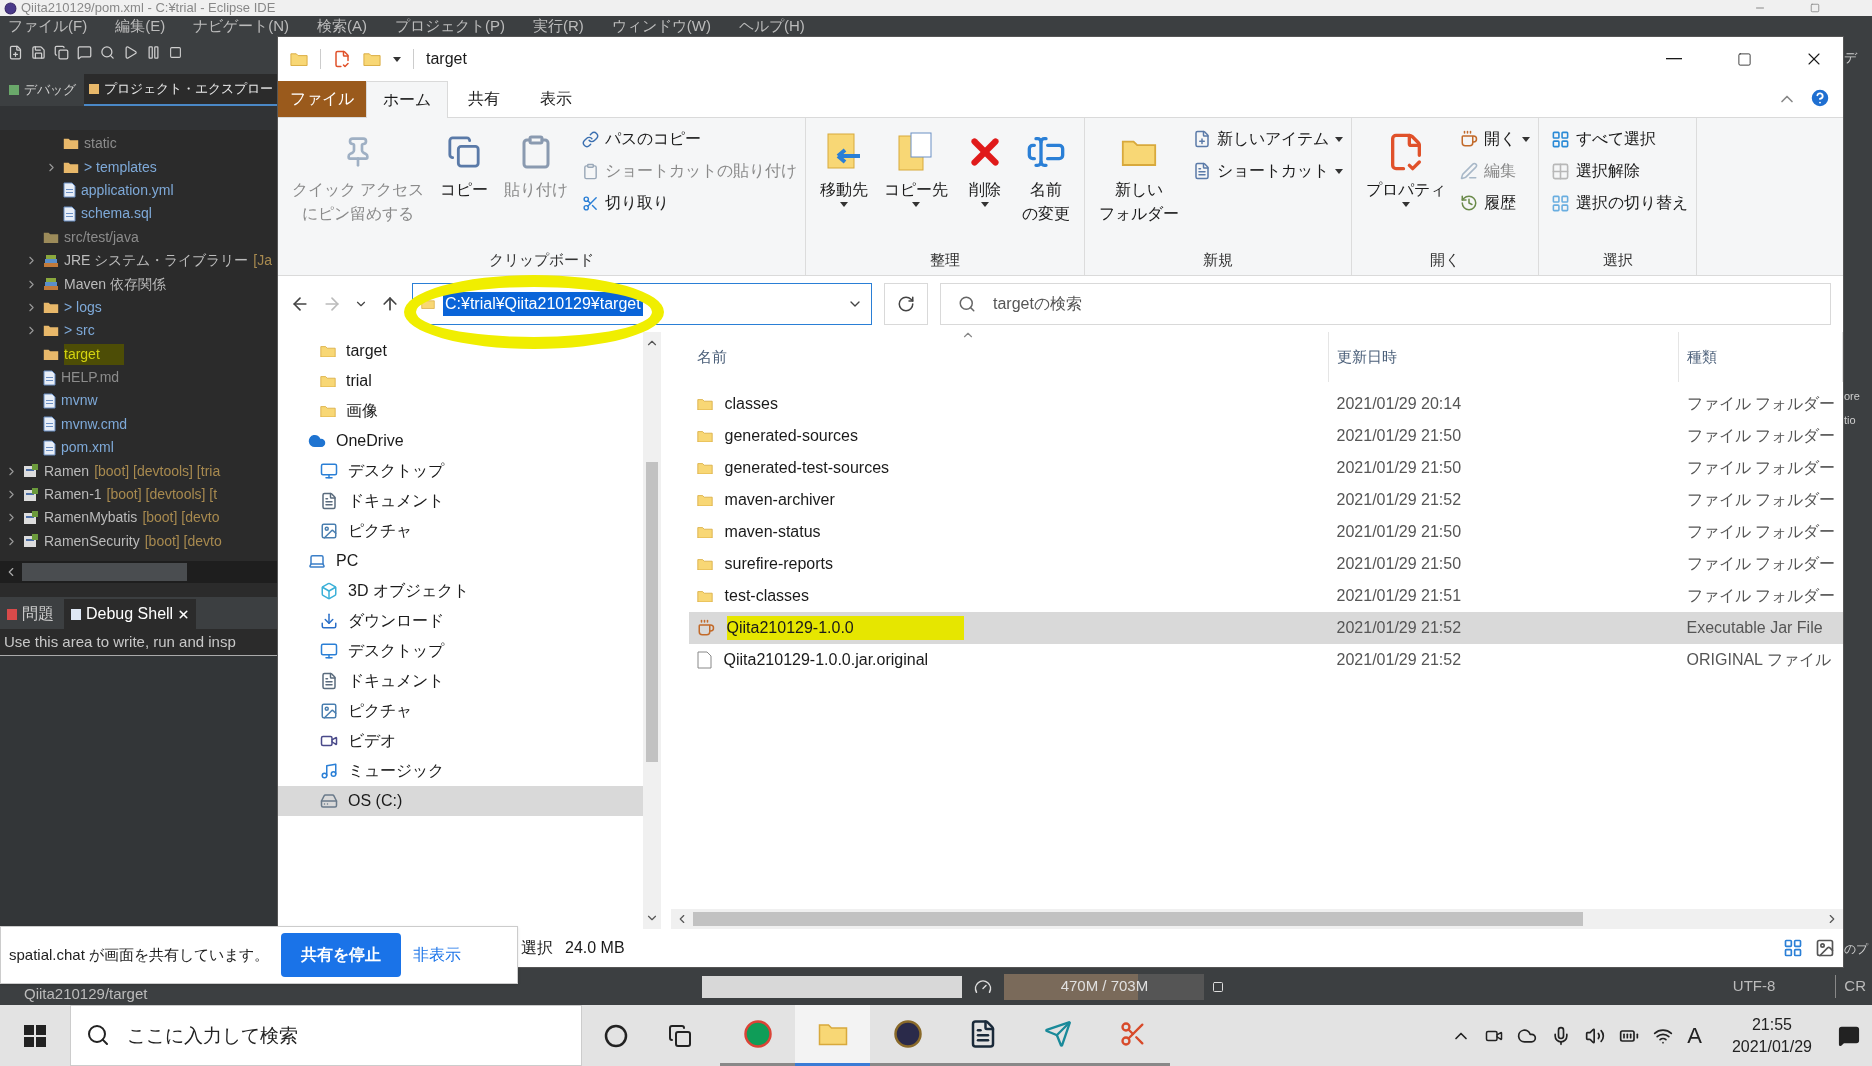 Image resolution: width=1872 pixels, height=1066 pixels. What do you see at coordinates (460, 351) in the screenshot?
I see `nav-item: target` at bounding box center [460, 351].